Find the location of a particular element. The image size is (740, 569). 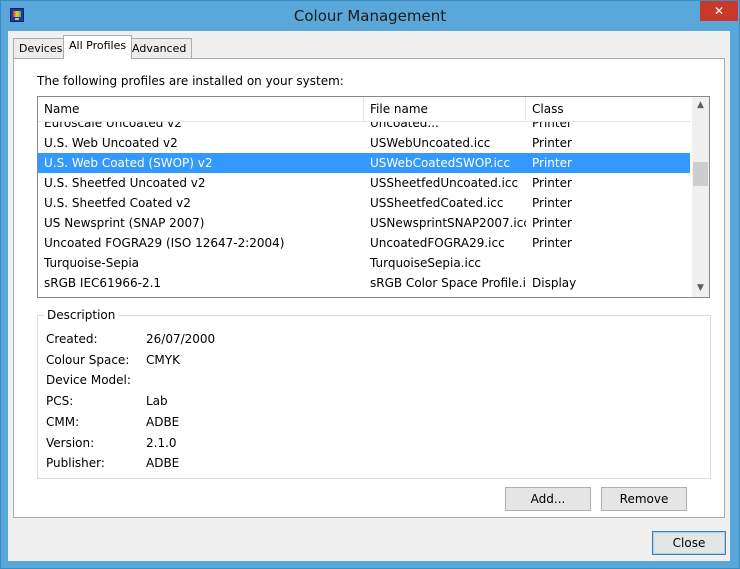

description-field-value: Lab is located at coordinates (157, 401).